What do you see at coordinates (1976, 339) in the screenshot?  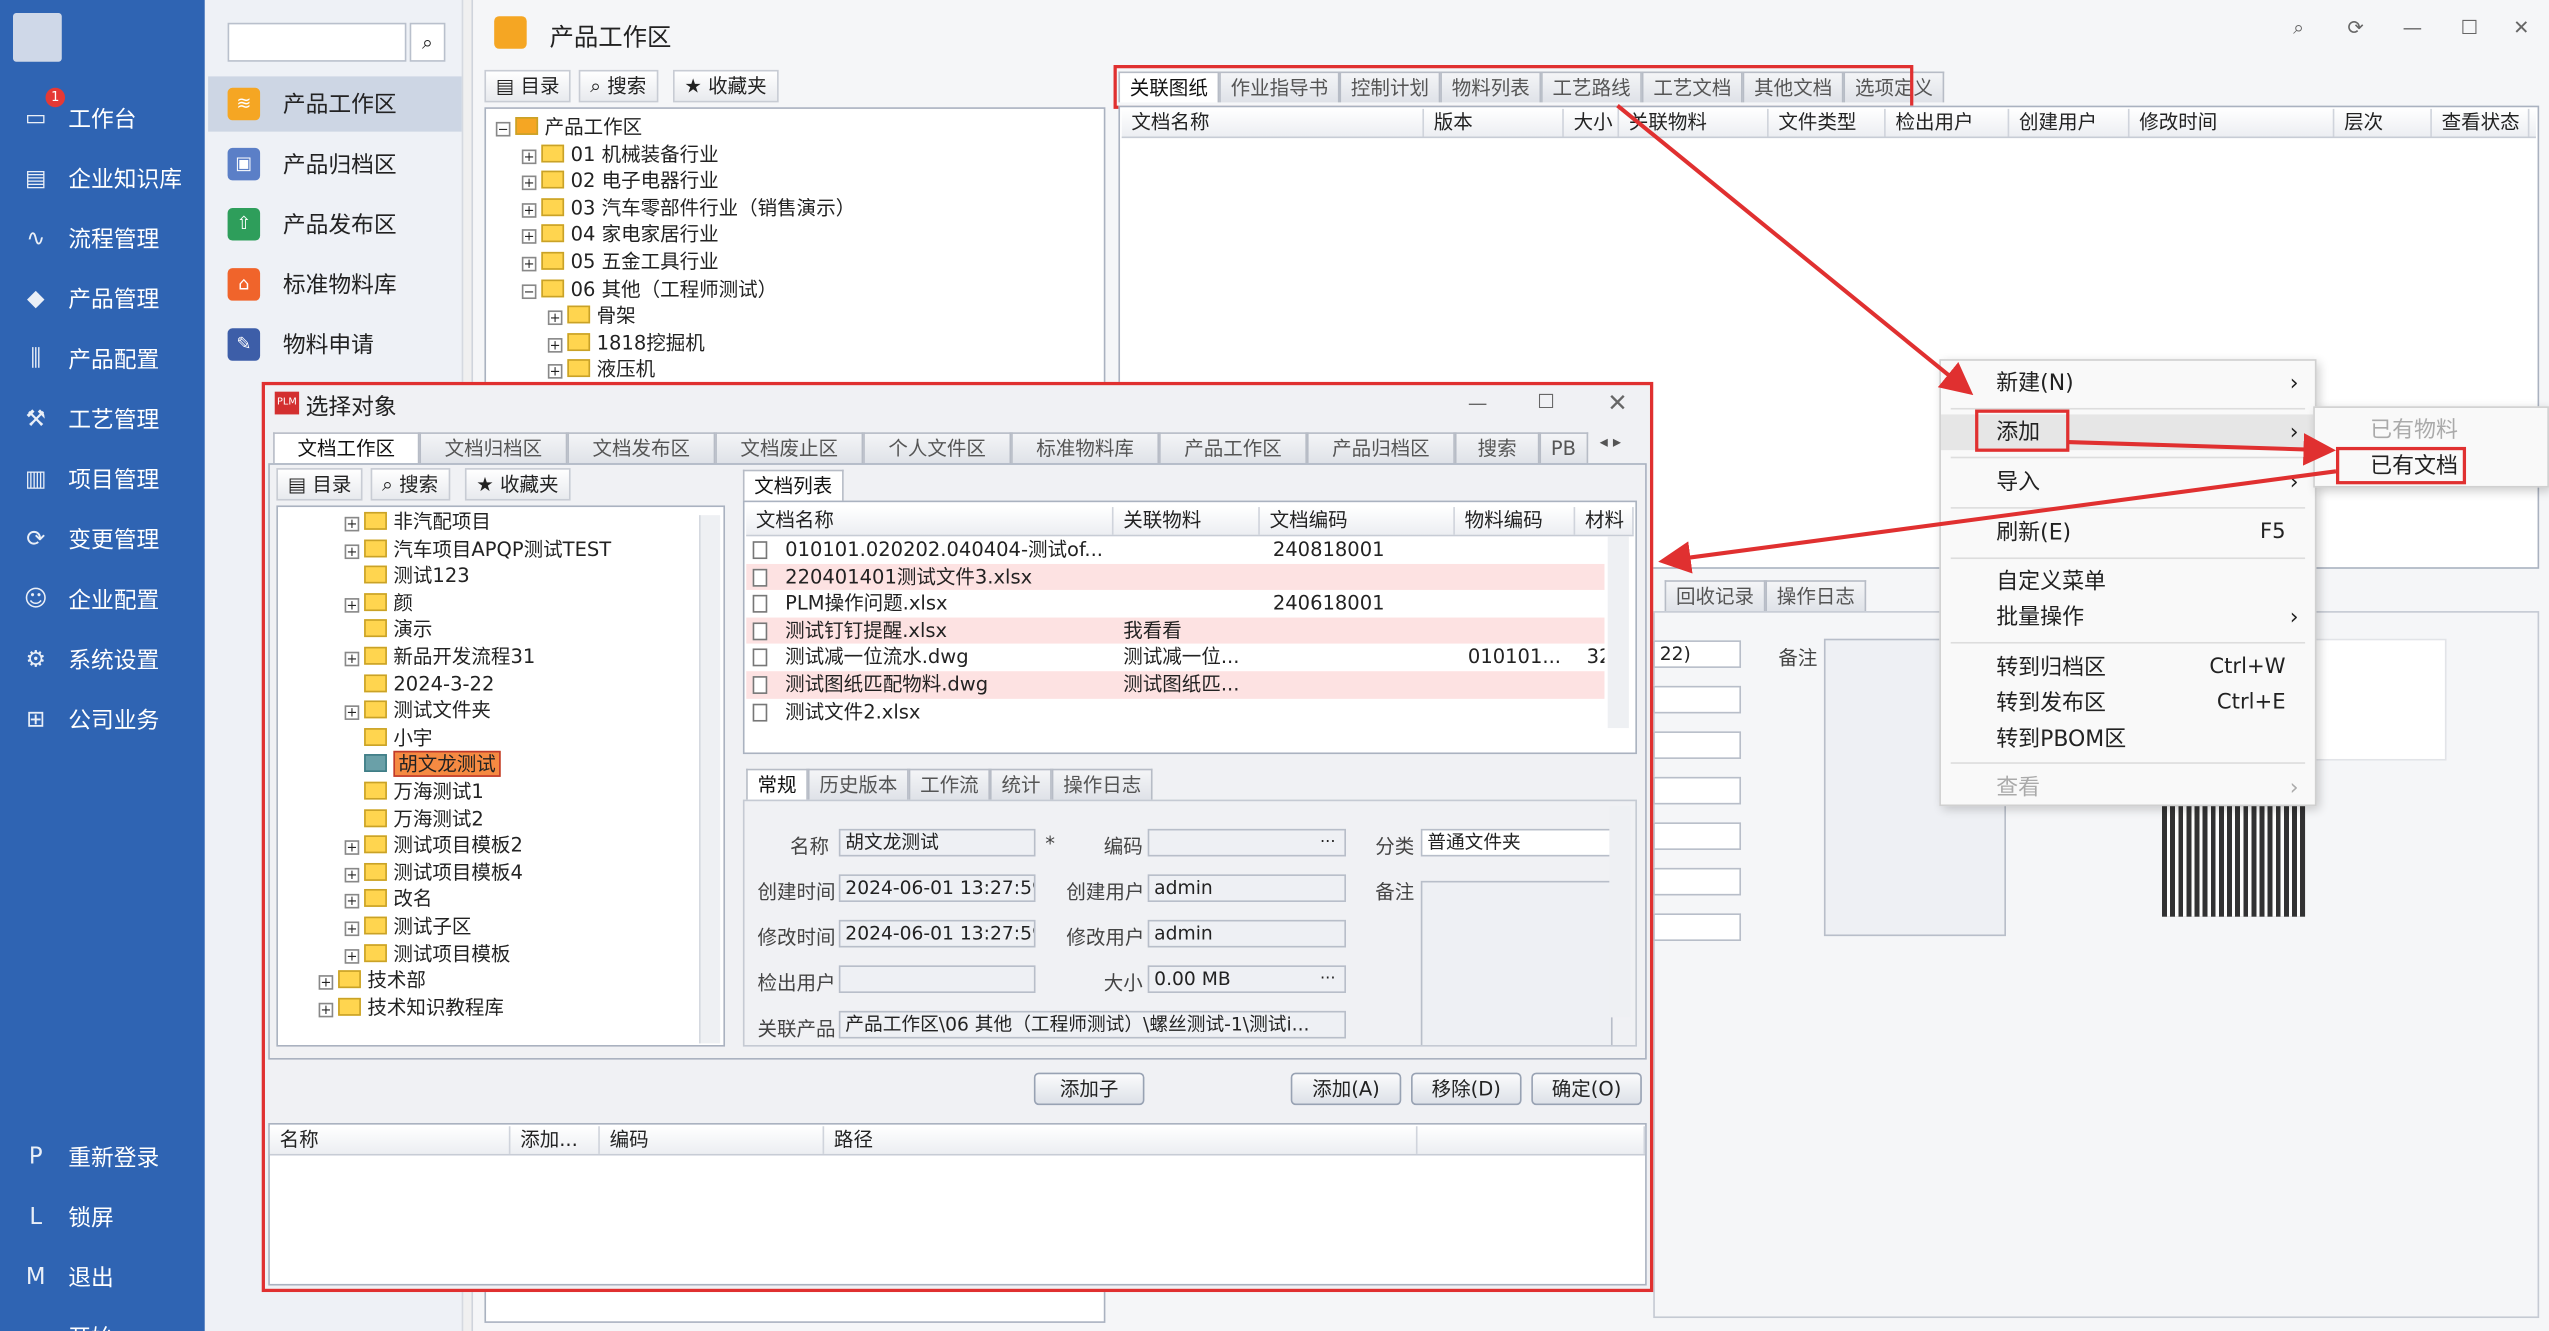 I see `annotation-arrows` at bounding box center [1976, 339].